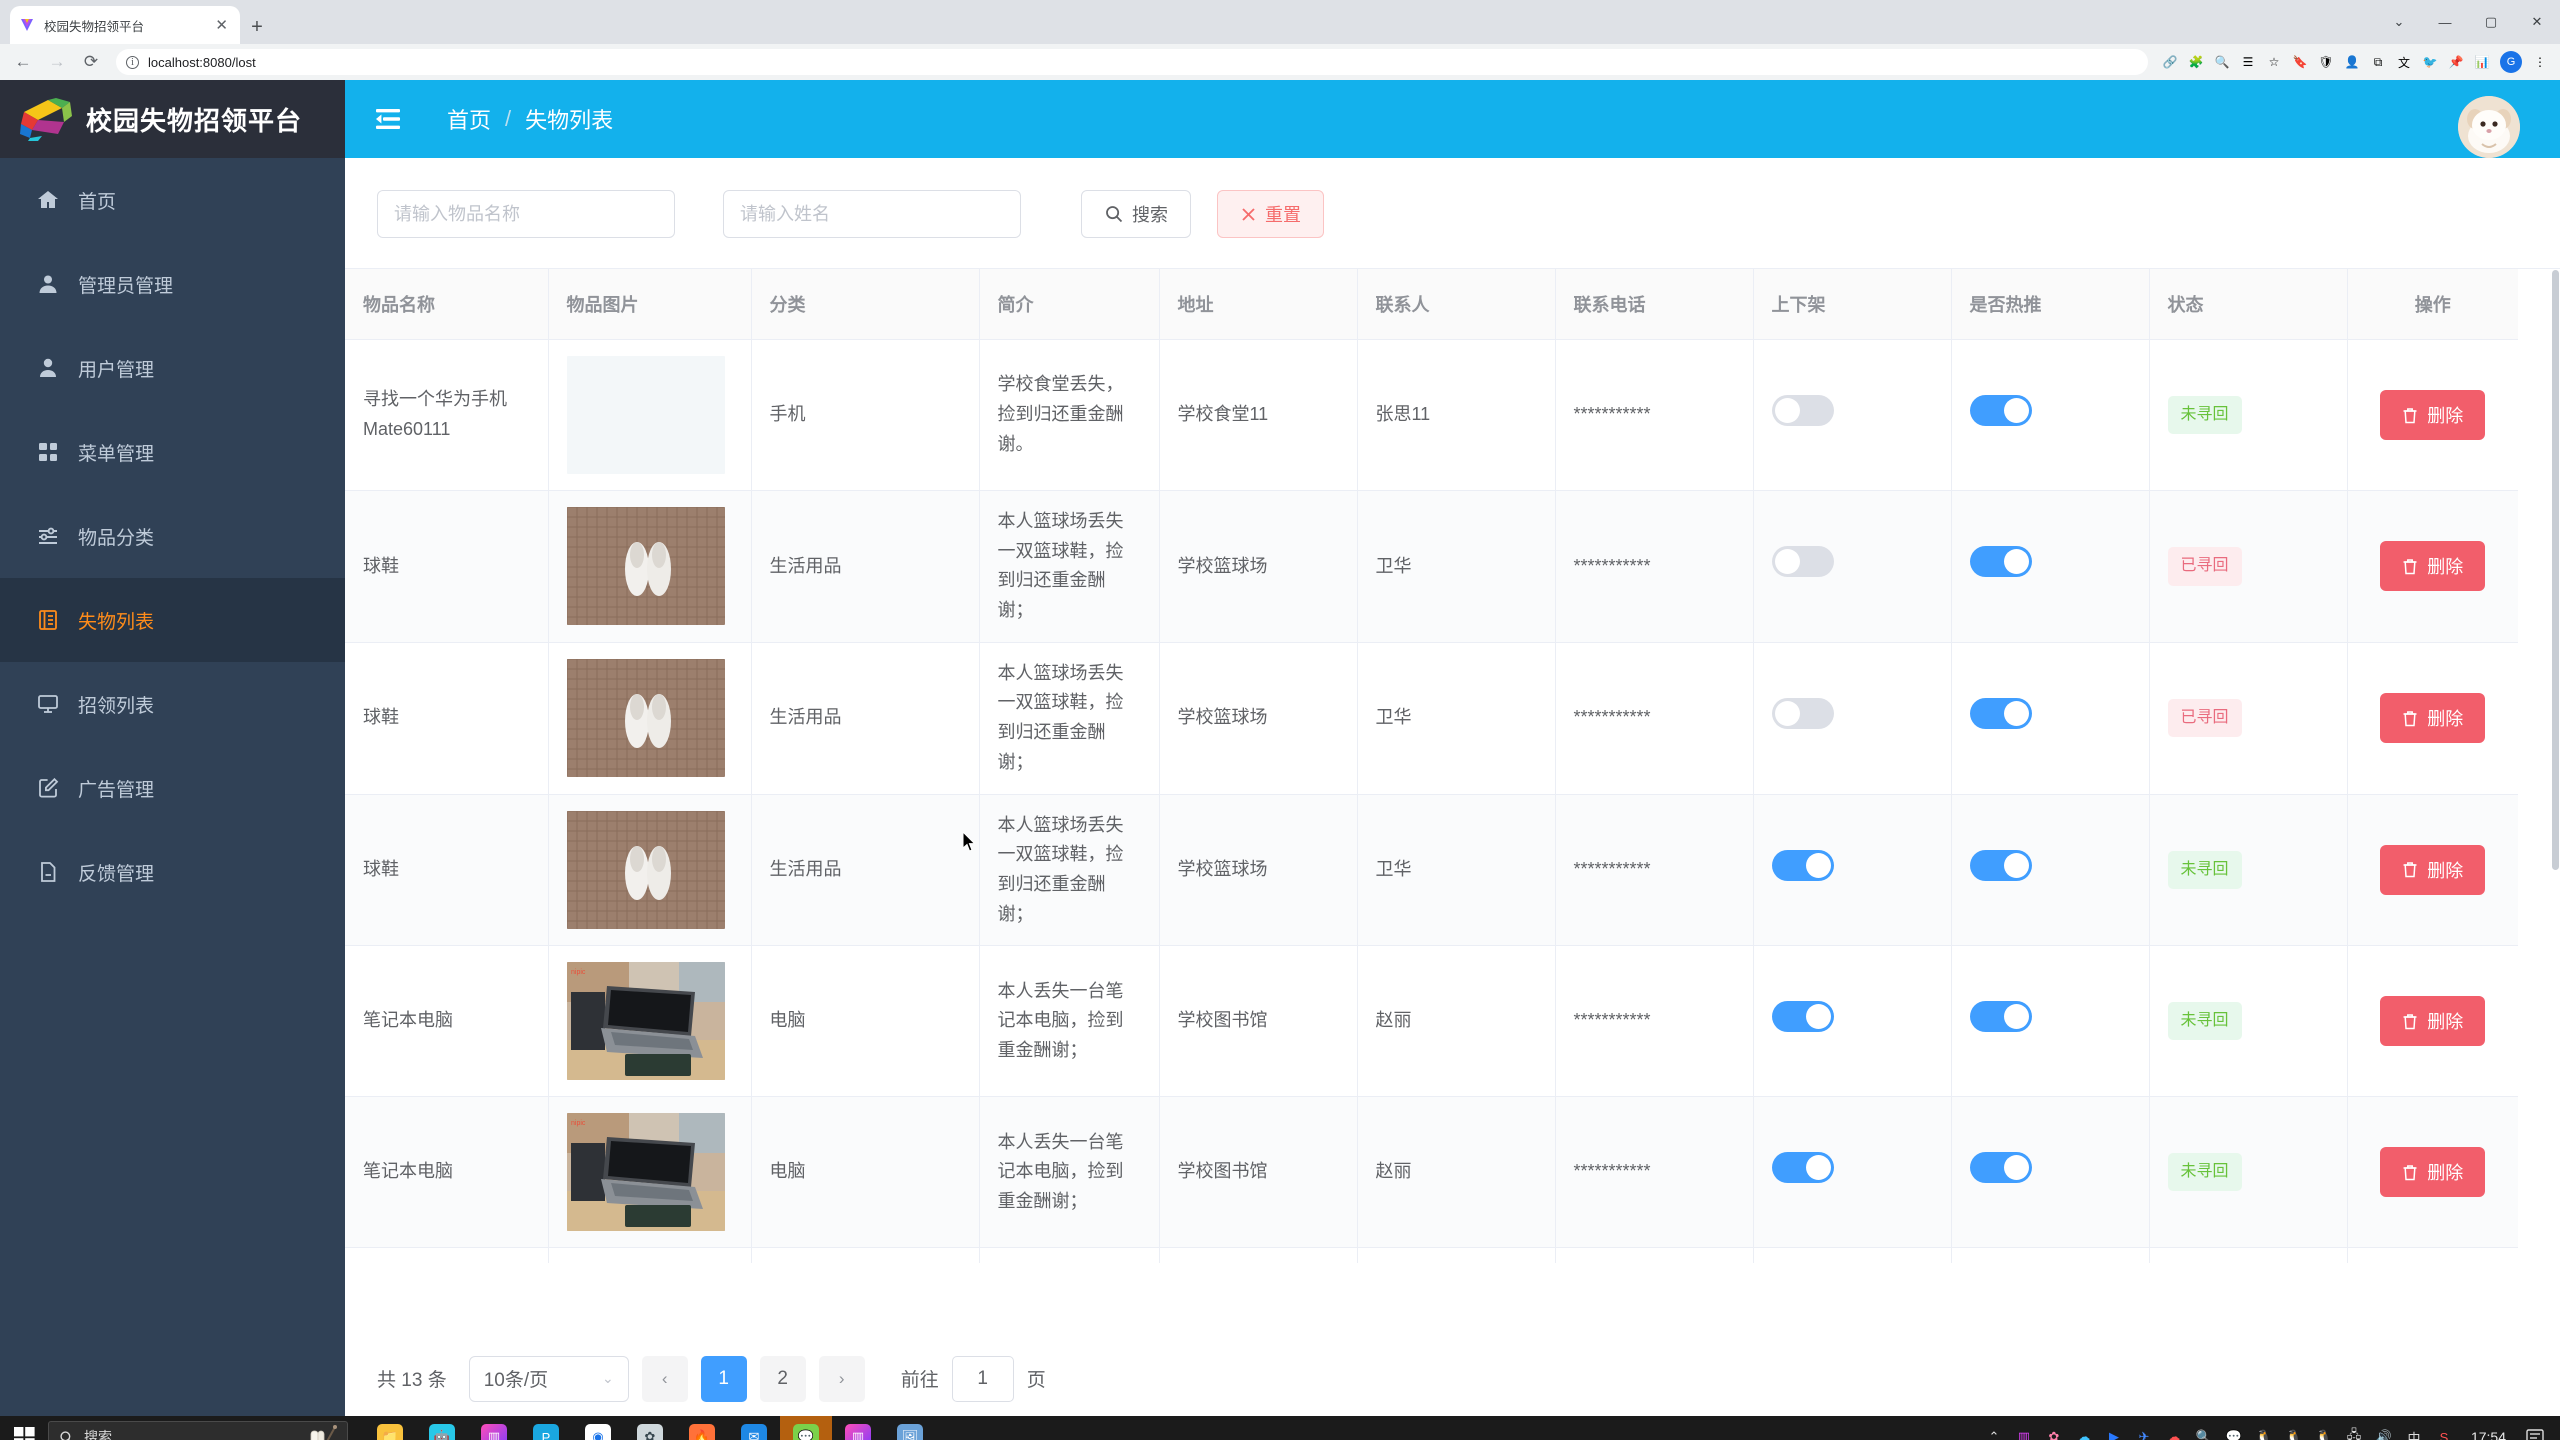 Image resolution: width=2560 pixels, height=1440 pixels. I want to click on firefox-icon: 🔥, so click(702, 1428).